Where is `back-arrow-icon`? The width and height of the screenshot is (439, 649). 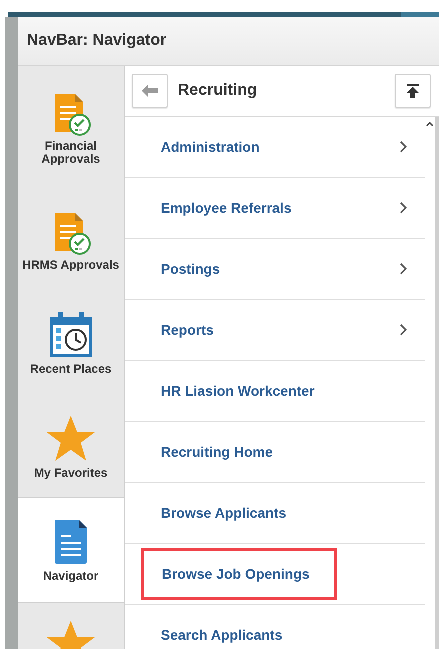
back-arrow-icon is located at coordinates (150, 91).